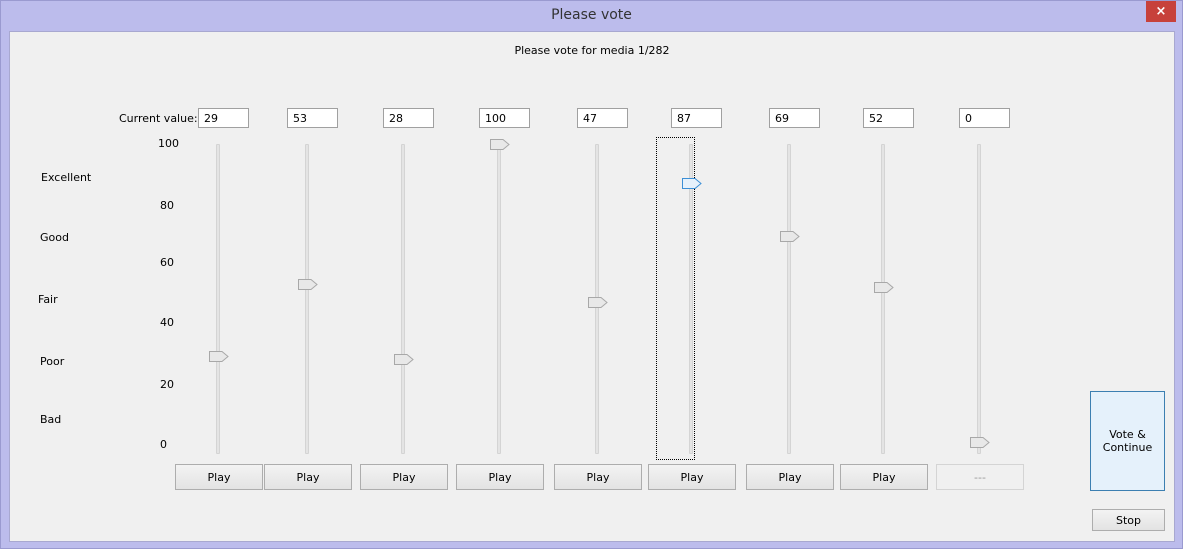 This screenshot has height=549, width=1183. Describe the element at coordinates (52, 361) in the screenshot. I see `rating-poor: Poor` at that location.